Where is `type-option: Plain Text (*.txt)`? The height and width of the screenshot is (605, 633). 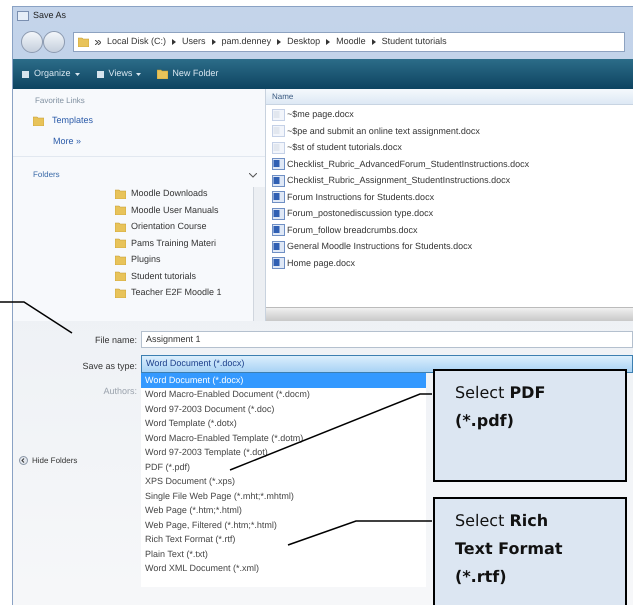 type-option: Plain Text (*.txt) is located at coordinates (283, 554).